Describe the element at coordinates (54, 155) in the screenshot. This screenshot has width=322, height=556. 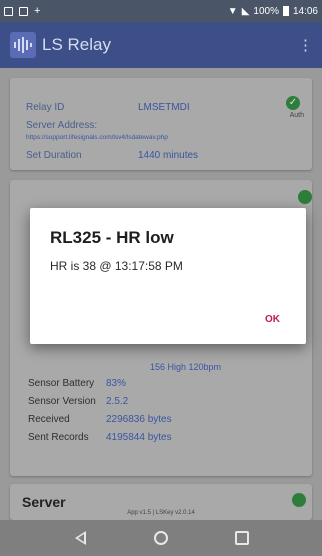
I see `set-duration-label: Set Duration` at that location.